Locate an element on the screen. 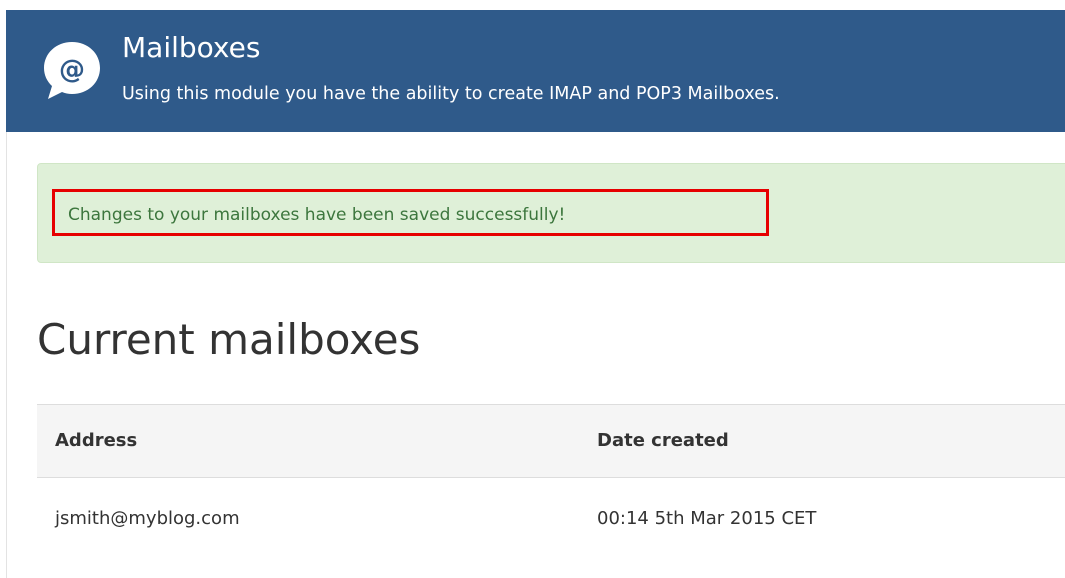  table-row: jsmith@myblog.com 00:14 5th Mar 2015 CET is located at coordinates (551, 519).